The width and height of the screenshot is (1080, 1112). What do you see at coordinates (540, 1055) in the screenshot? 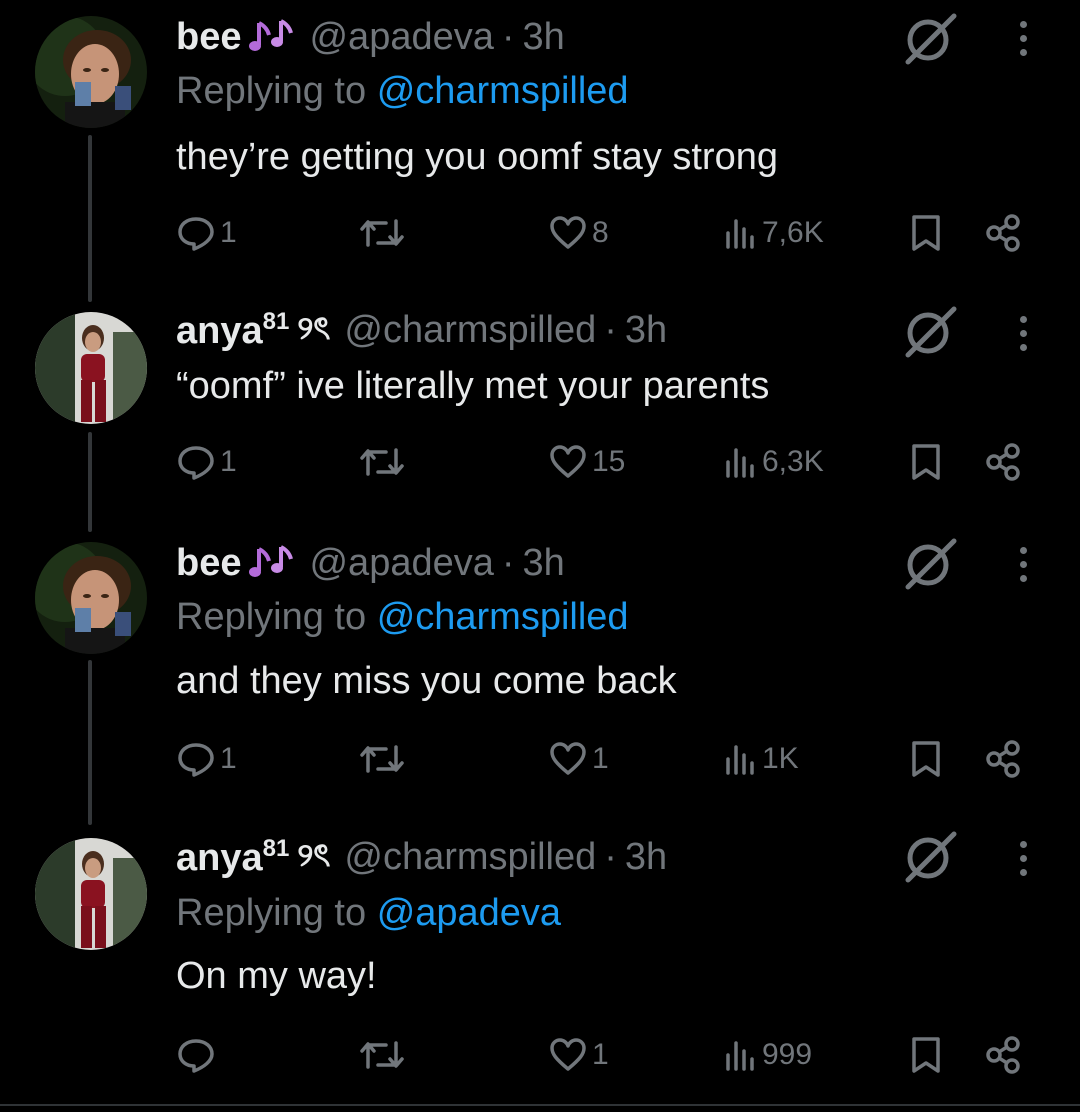
I see `tweet-actions: 1 999` at bounding box center [540, 1055].